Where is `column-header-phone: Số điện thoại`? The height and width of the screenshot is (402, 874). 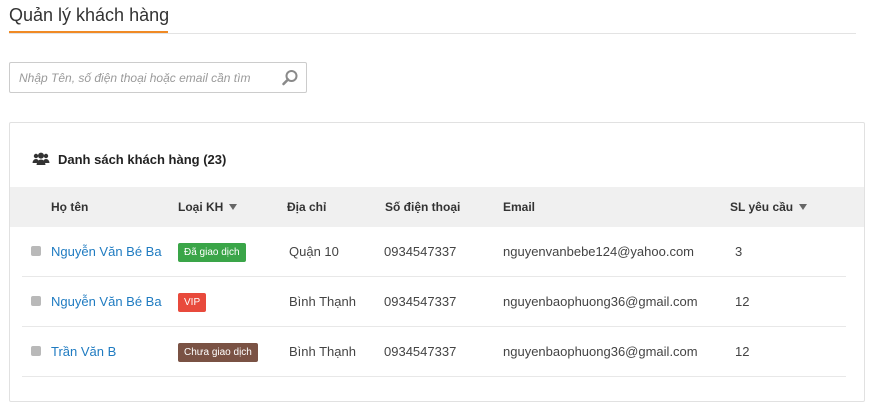 column-header-phone: Số điện thoại is located at coordinates (423, 207).